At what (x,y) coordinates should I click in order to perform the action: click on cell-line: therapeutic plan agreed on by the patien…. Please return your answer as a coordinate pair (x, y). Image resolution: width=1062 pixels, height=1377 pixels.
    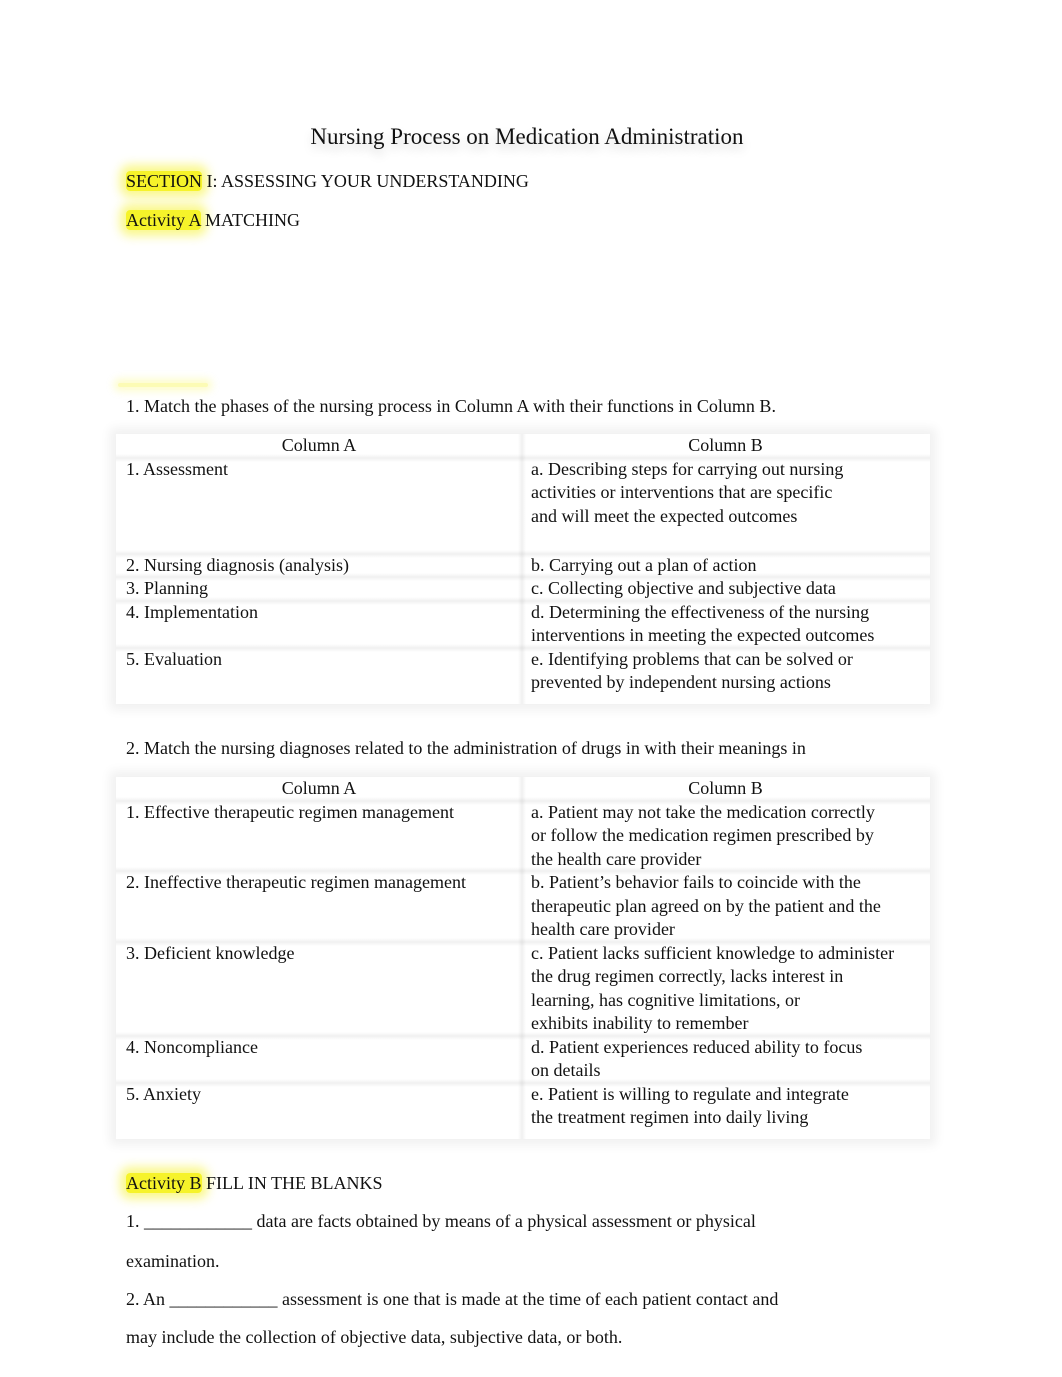
    Looking at the image, I should click on (706, 905).